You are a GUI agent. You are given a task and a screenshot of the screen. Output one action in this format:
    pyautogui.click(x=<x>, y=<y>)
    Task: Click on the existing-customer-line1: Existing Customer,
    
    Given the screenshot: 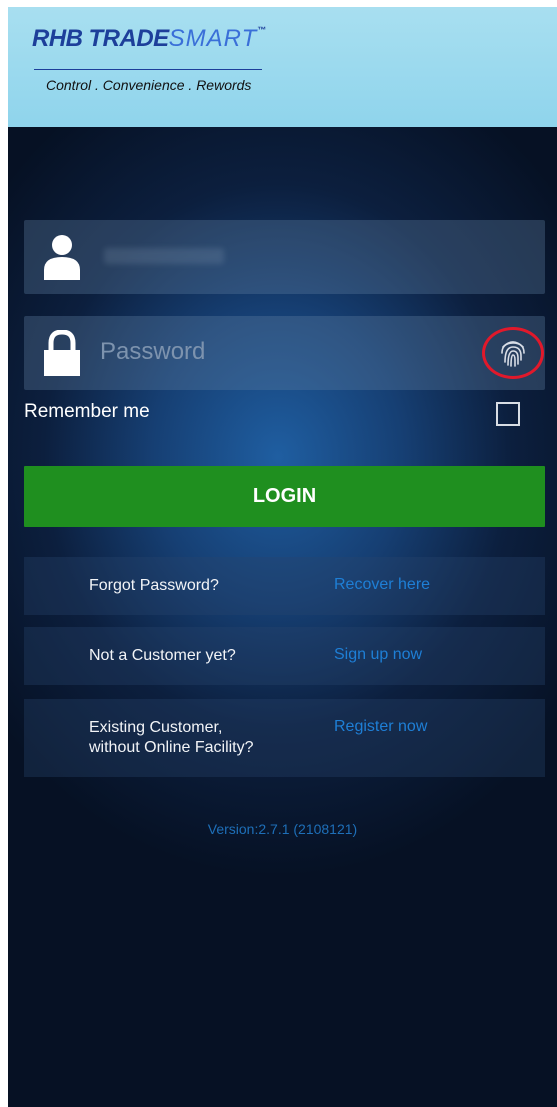 What is the action you would take?
    pyautogui.click(x=156, y=727)
    